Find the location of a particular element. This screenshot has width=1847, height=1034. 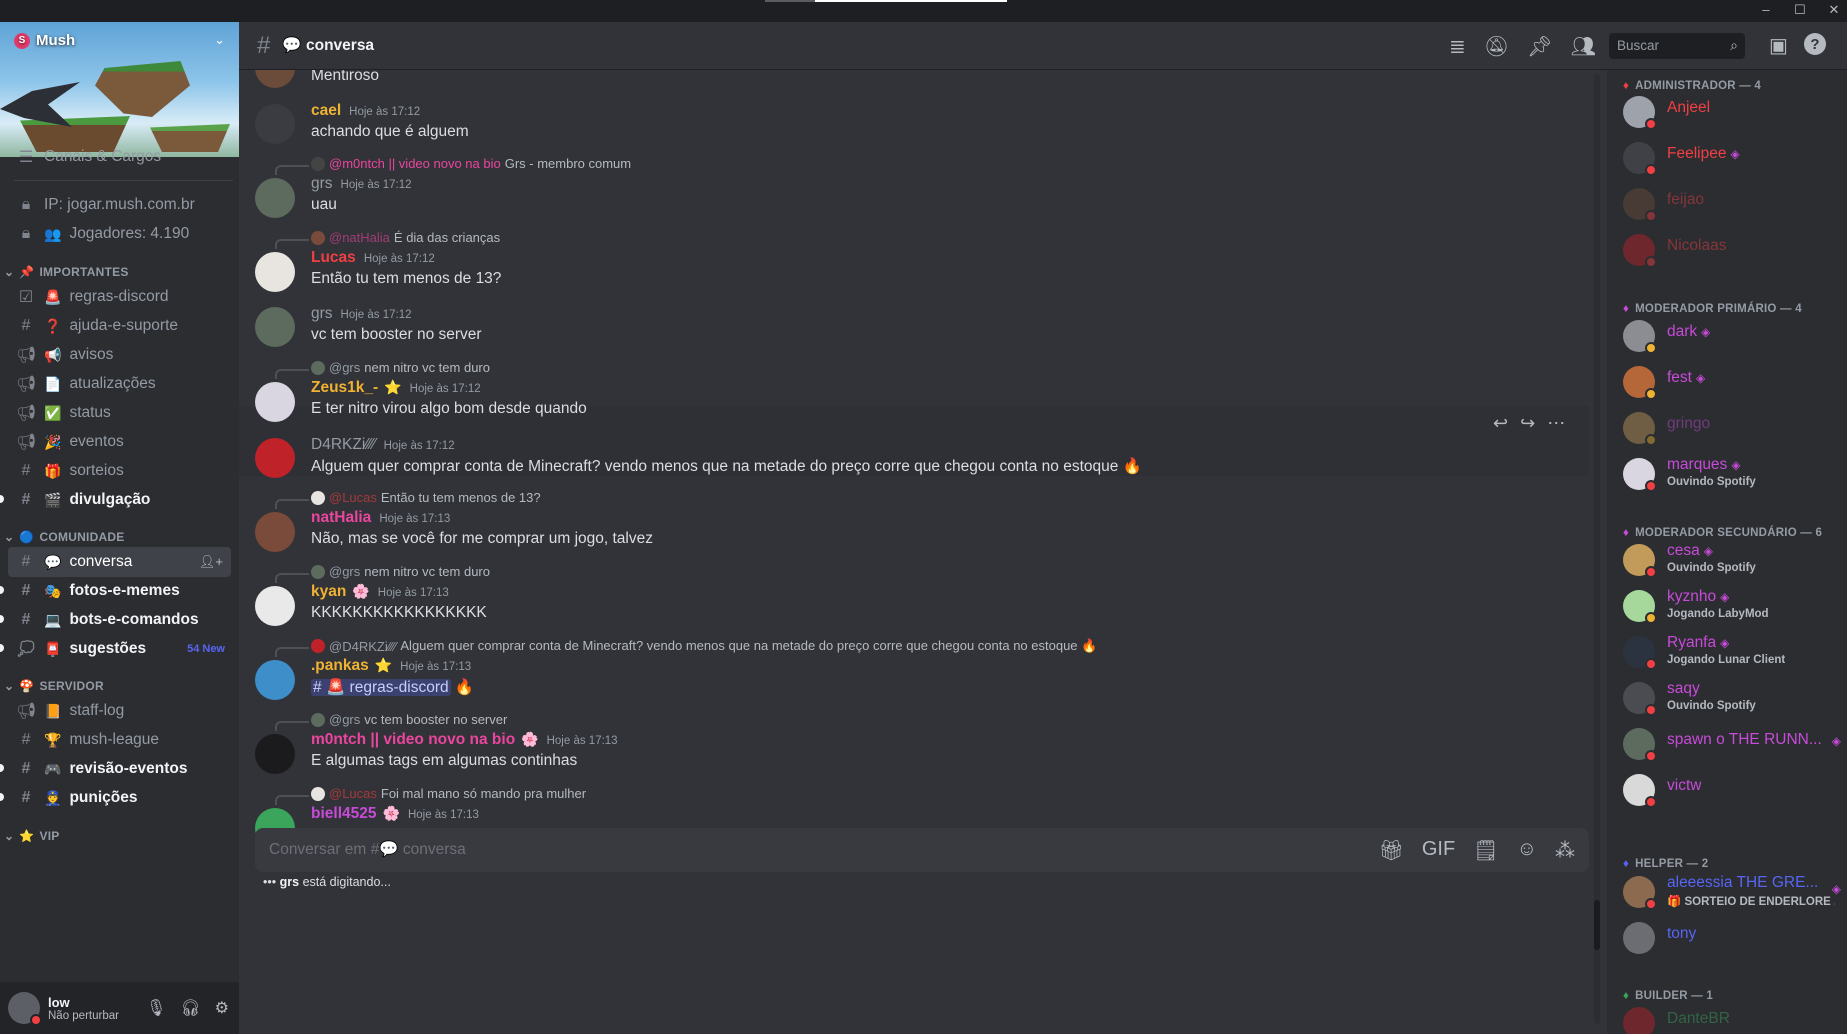

member-item: fest ◈ is located at coordinates (1733, 383).